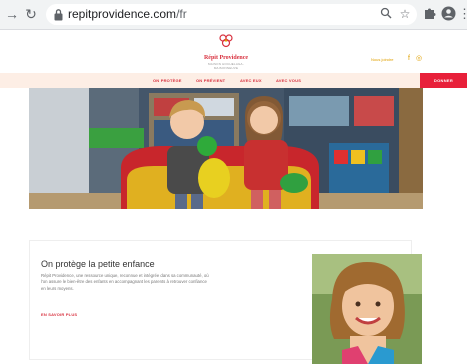 Image resolution: width=467 pixels, height=364 pixels. I want to click on facebook-icon: f, so click(409, 59).